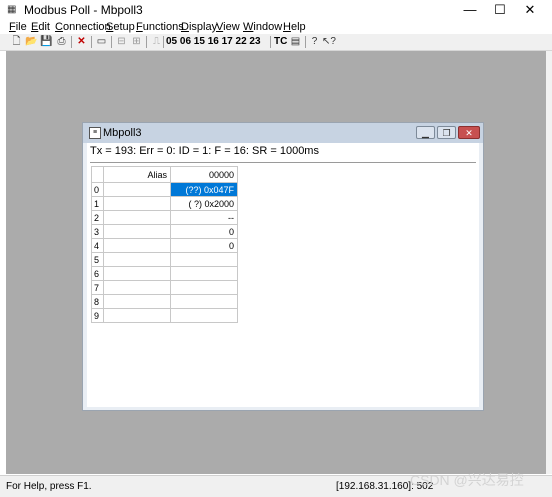 The image size is (552, 497). What do you see at coordinates (213, 42) in the screenshot?
I see `function-code-buttons: 05 06 15 16 17 22 23` at bounding box center [213, 42].